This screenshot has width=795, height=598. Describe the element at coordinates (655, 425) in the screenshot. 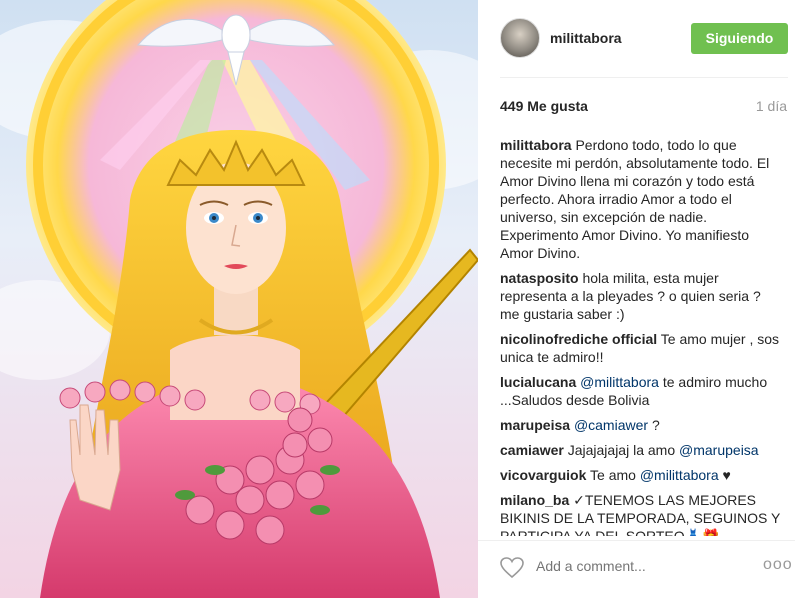

I see `comment-text: ?` at that location.